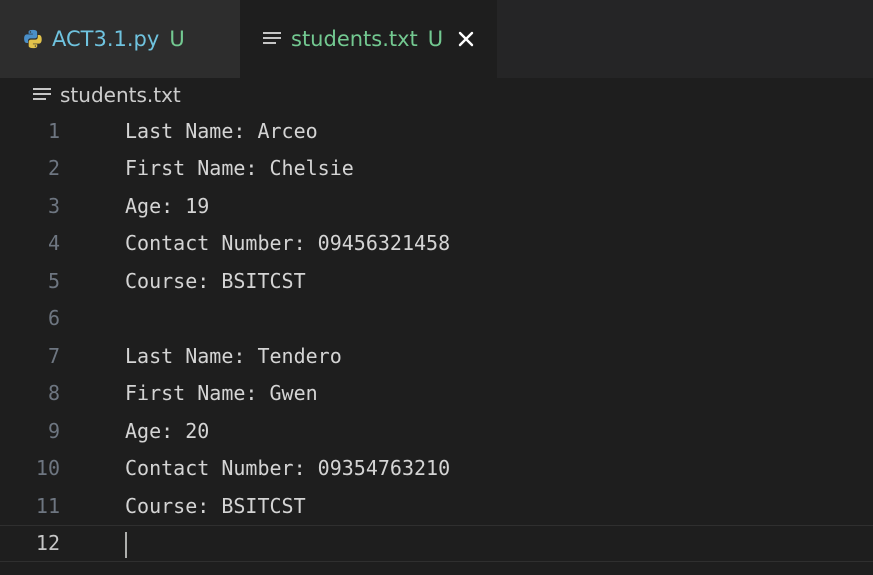 This screenshot has height=575, width=873. I want to click on line-number: 5, so click(53, 280).